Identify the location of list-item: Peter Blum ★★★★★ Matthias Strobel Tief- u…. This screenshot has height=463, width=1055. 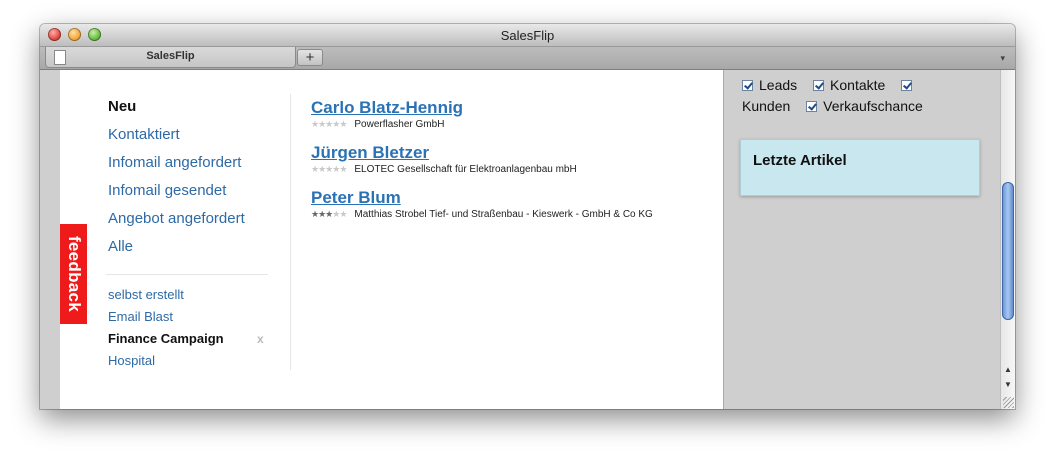
(516, 210).